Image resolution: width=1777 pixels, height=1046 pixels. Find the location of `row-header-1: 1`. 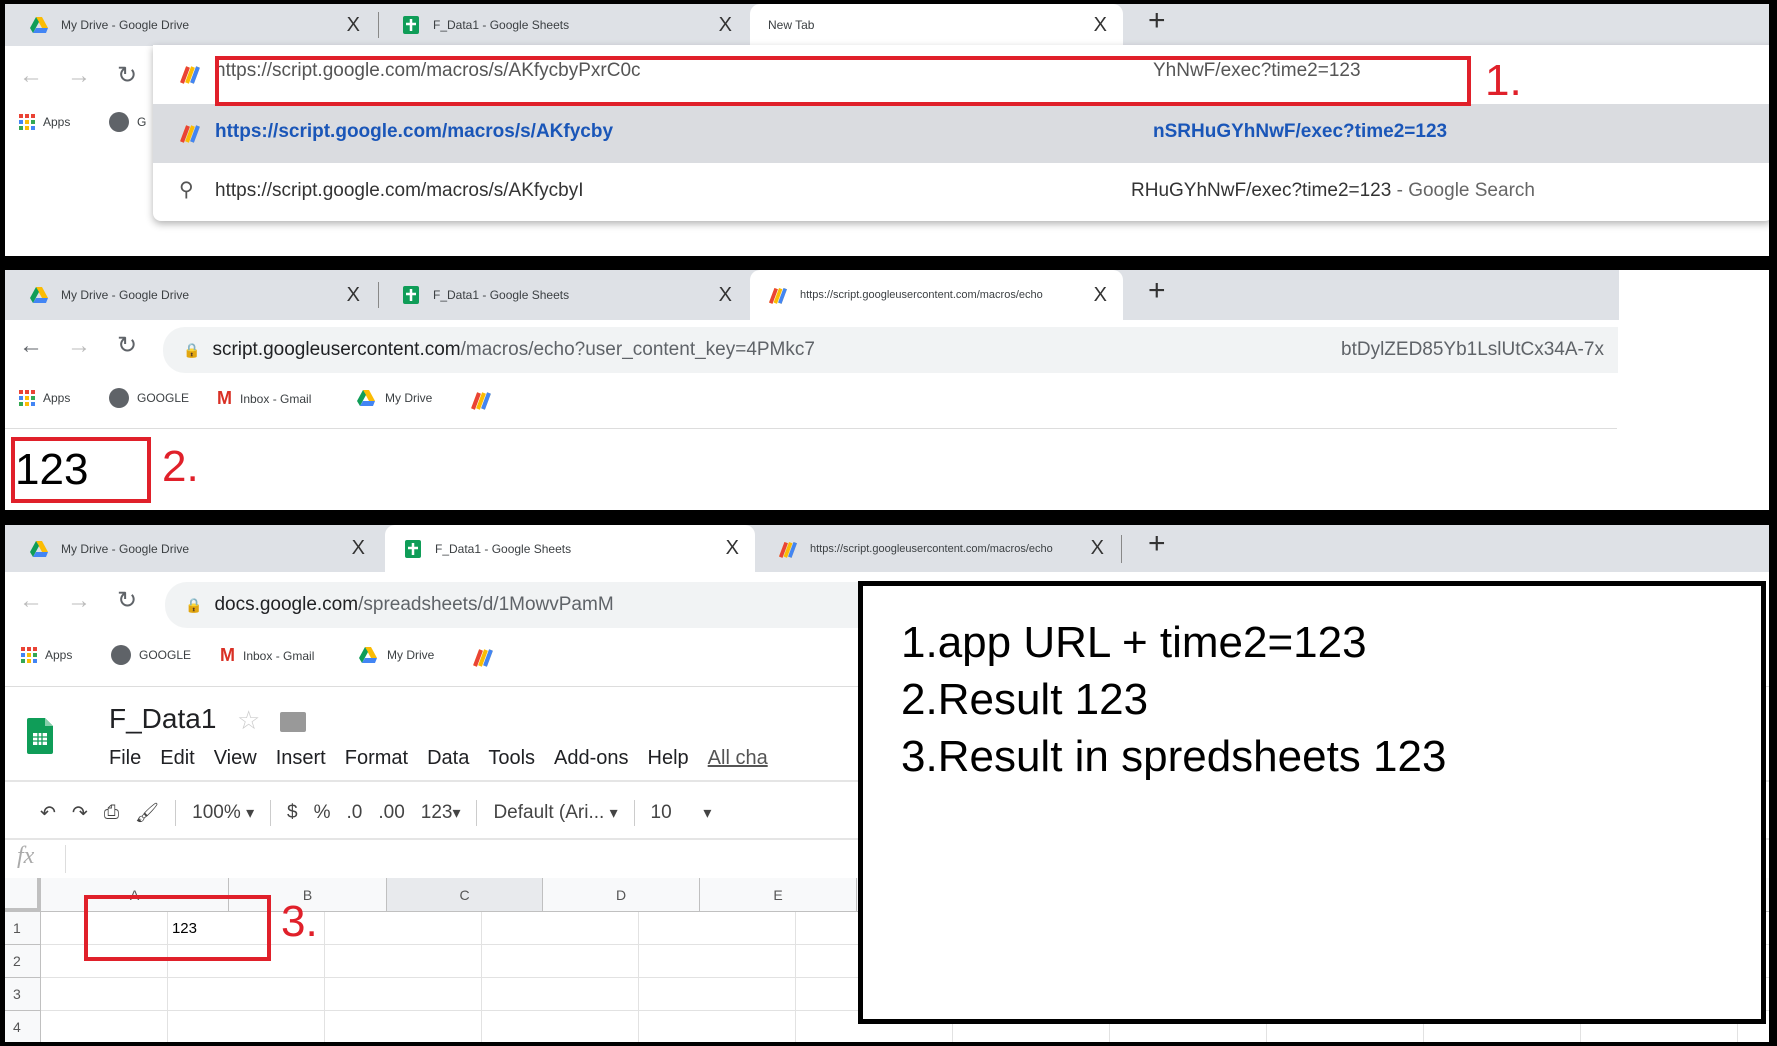

row-header-1: 1 is located at coordinates (23, 928).